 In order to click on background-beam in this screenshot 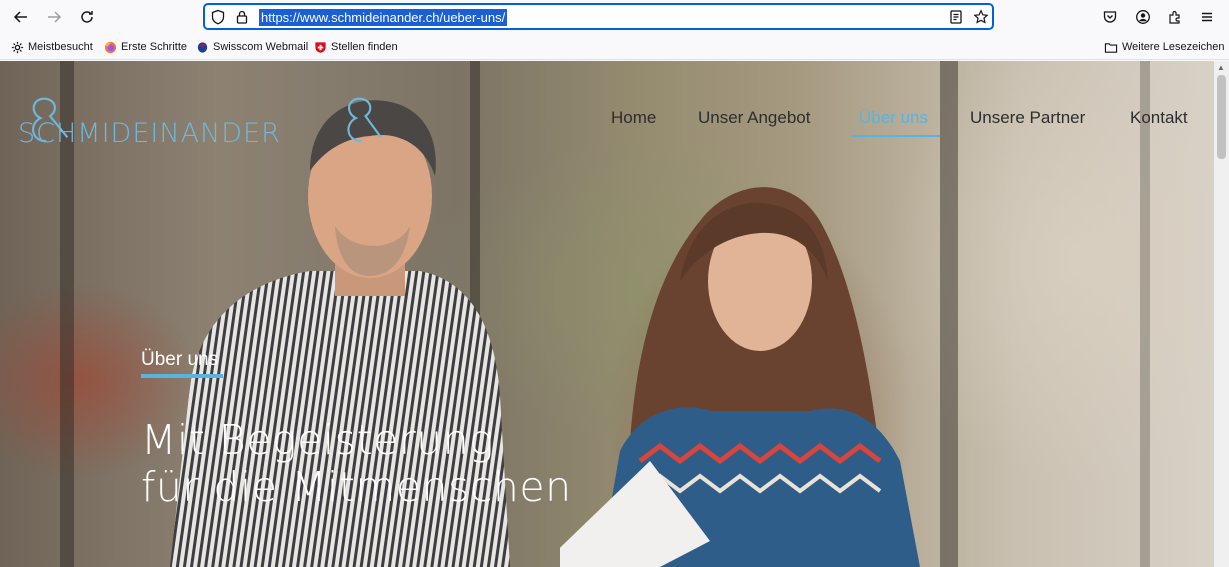, I will do `click(1145, 314)`.